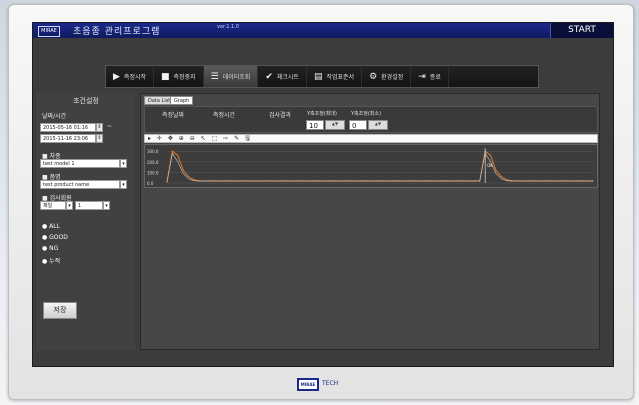 This screenshot has height=405, width=639. Describe the element at coordinates (322, 114) in the screenshot. I see `col-y-max: Y축조정(최대)` at that location.